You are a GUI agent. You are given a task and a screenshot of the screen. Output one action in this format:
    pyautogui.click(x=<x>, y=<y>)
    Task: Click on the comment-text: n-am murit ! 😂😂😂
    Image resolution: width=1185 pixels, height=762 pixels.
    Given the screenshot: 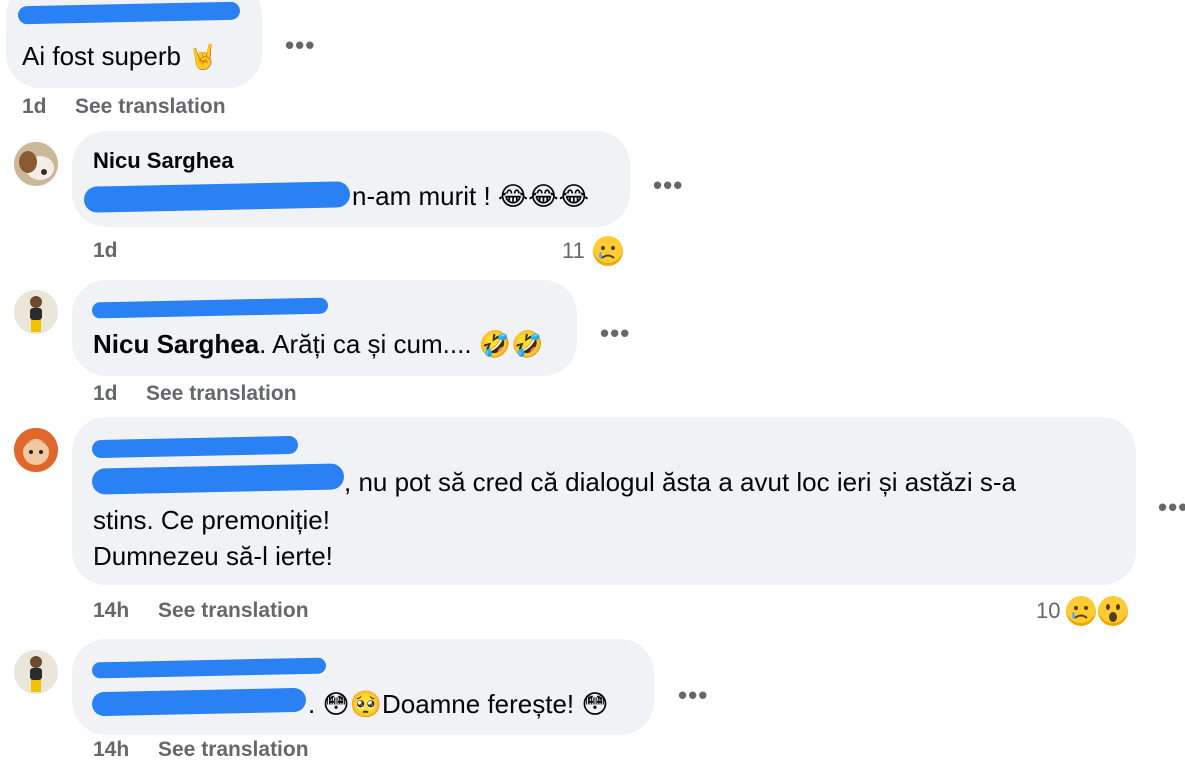 What is the action you would take?
    pyautogui.click(x=470, y=196)
    